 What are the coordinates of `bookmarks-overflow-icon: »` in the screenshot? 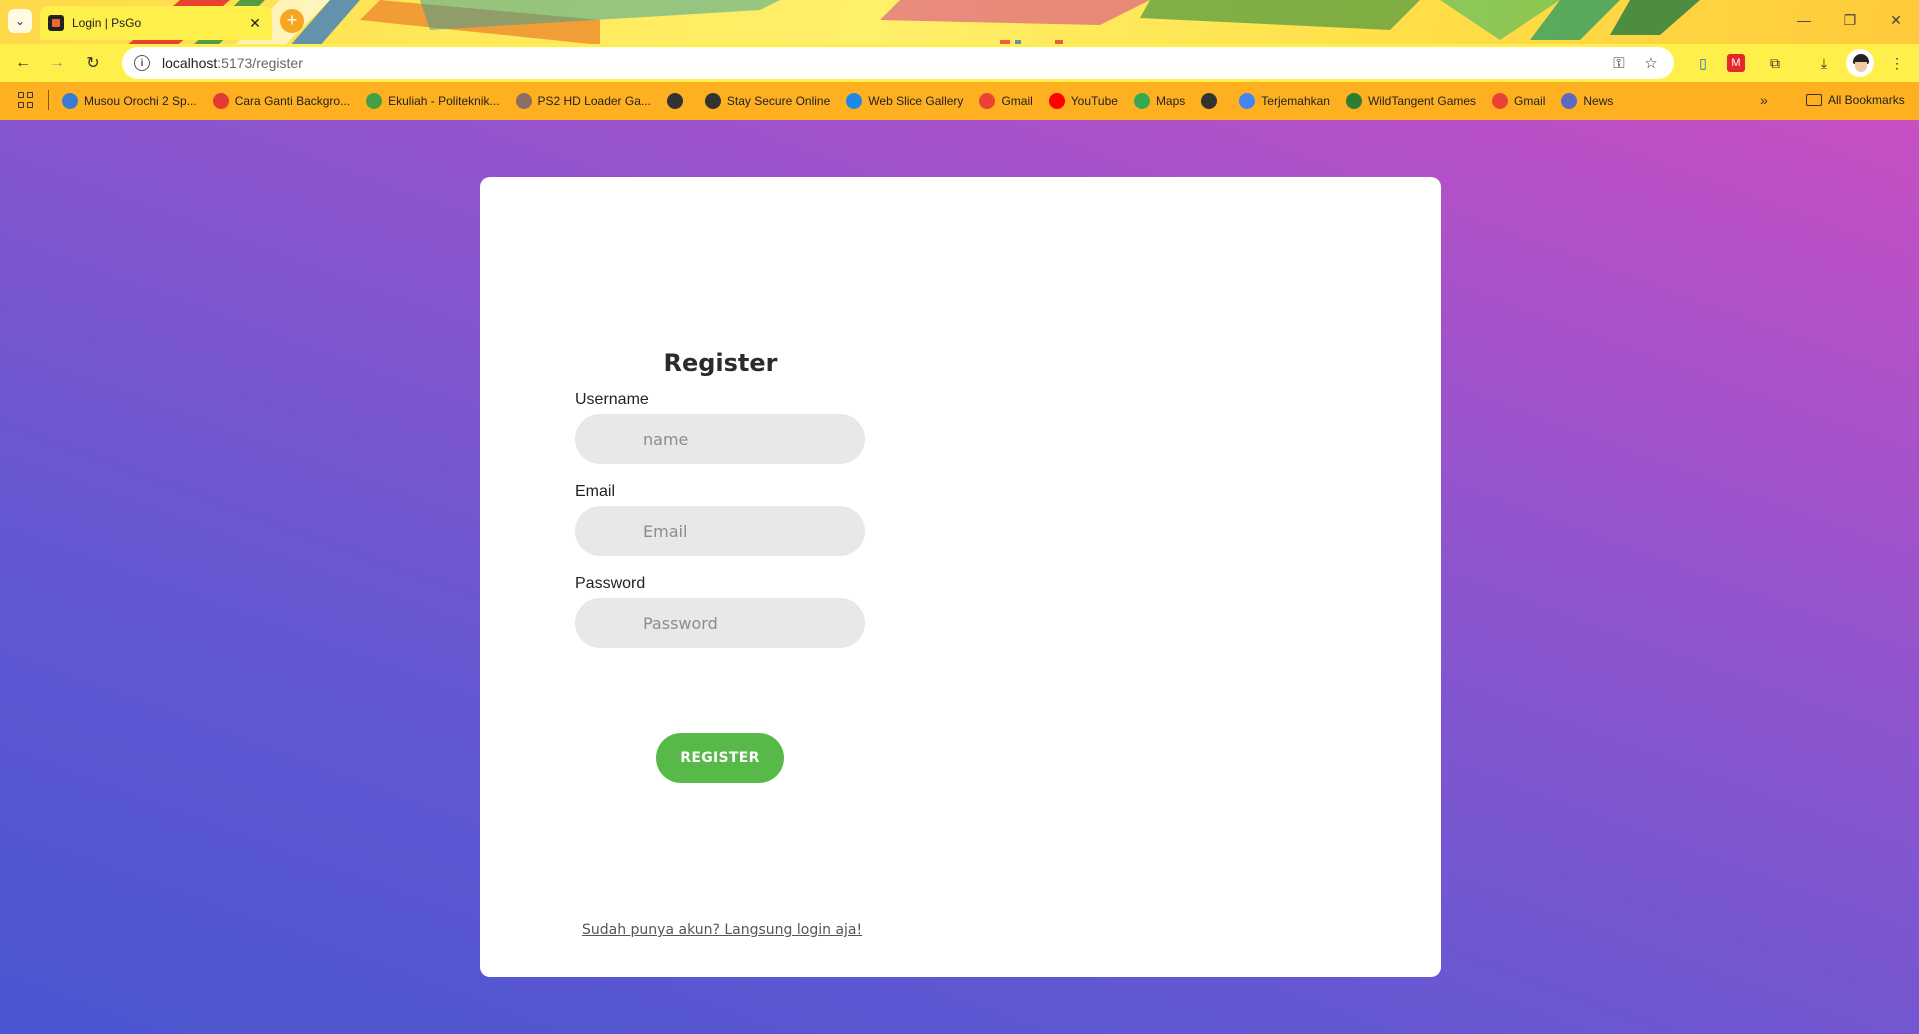 It's located at (1764, 100).